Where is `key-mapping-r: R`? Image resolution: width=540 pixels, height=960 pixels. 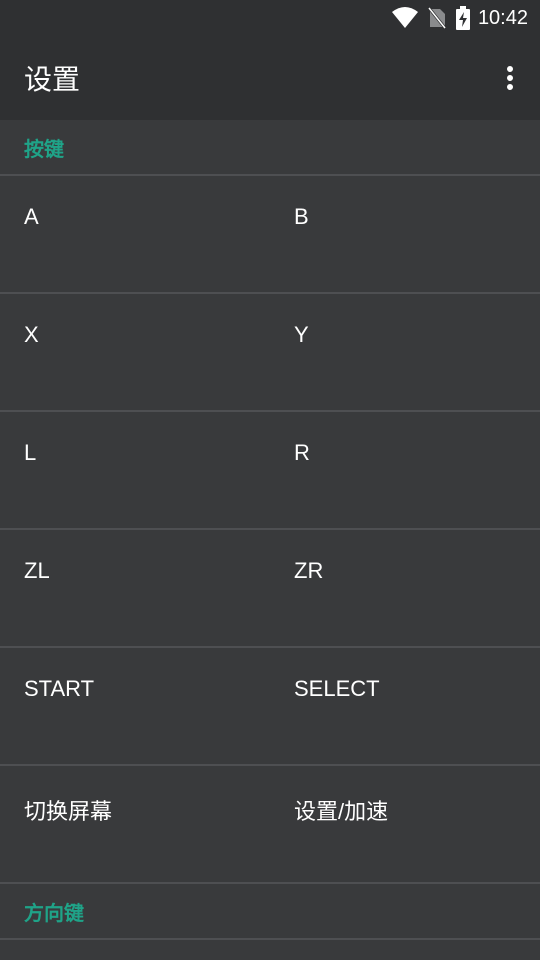 key-mapping-r: R is located at coordinates (405, 470).